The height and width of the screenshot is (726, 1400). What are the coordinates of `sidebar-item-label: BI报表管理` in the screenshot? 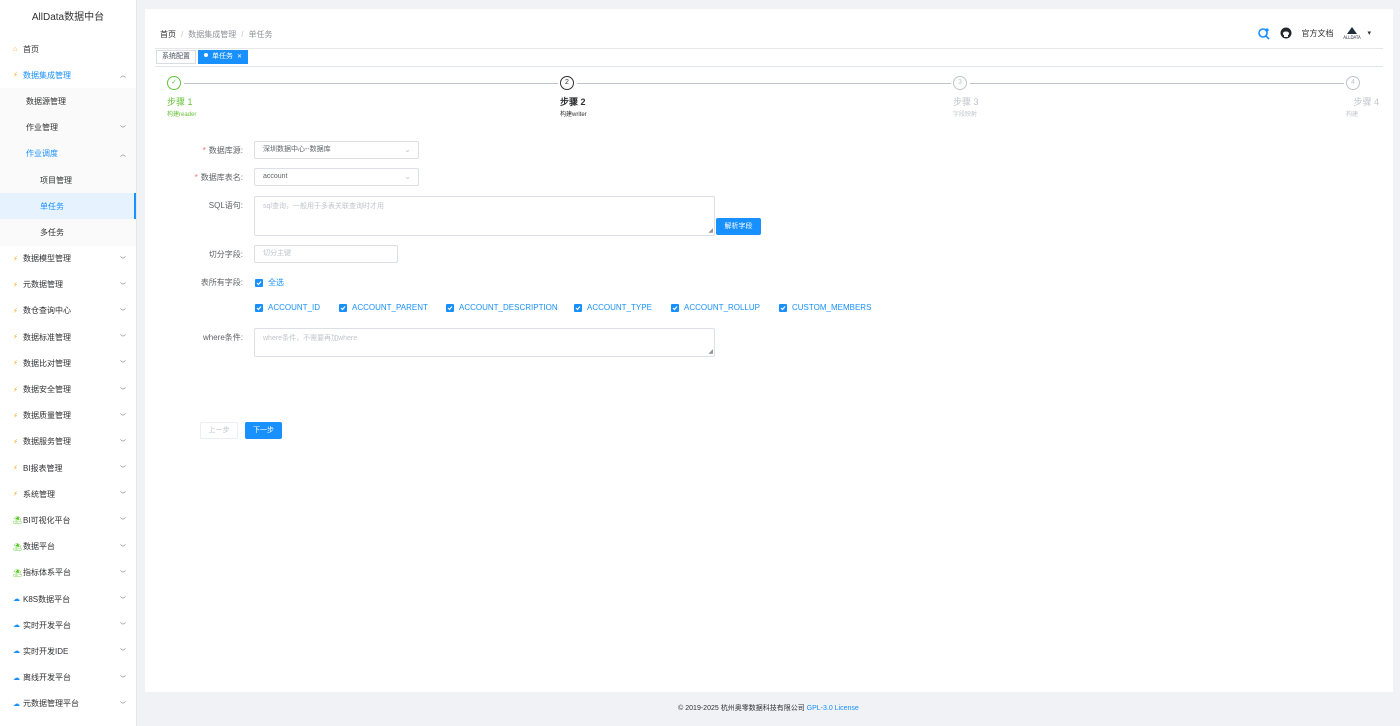 It's located at (43, 468).